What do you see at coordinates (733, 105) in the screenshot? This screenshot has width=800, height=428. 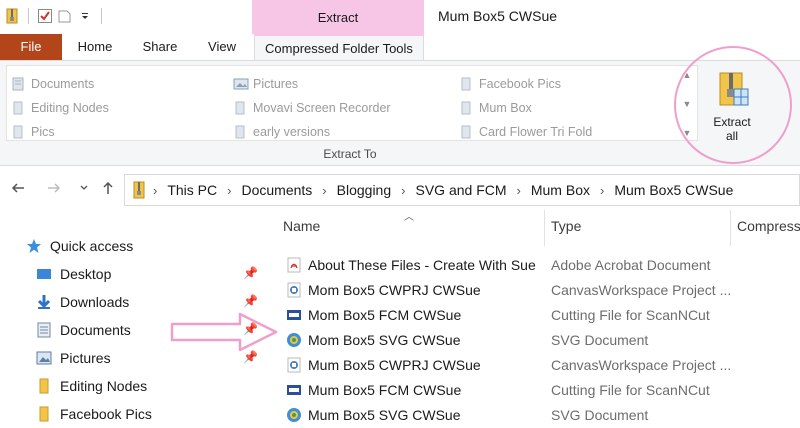 I see `highlight-circle` at bounding box center [733, 105].